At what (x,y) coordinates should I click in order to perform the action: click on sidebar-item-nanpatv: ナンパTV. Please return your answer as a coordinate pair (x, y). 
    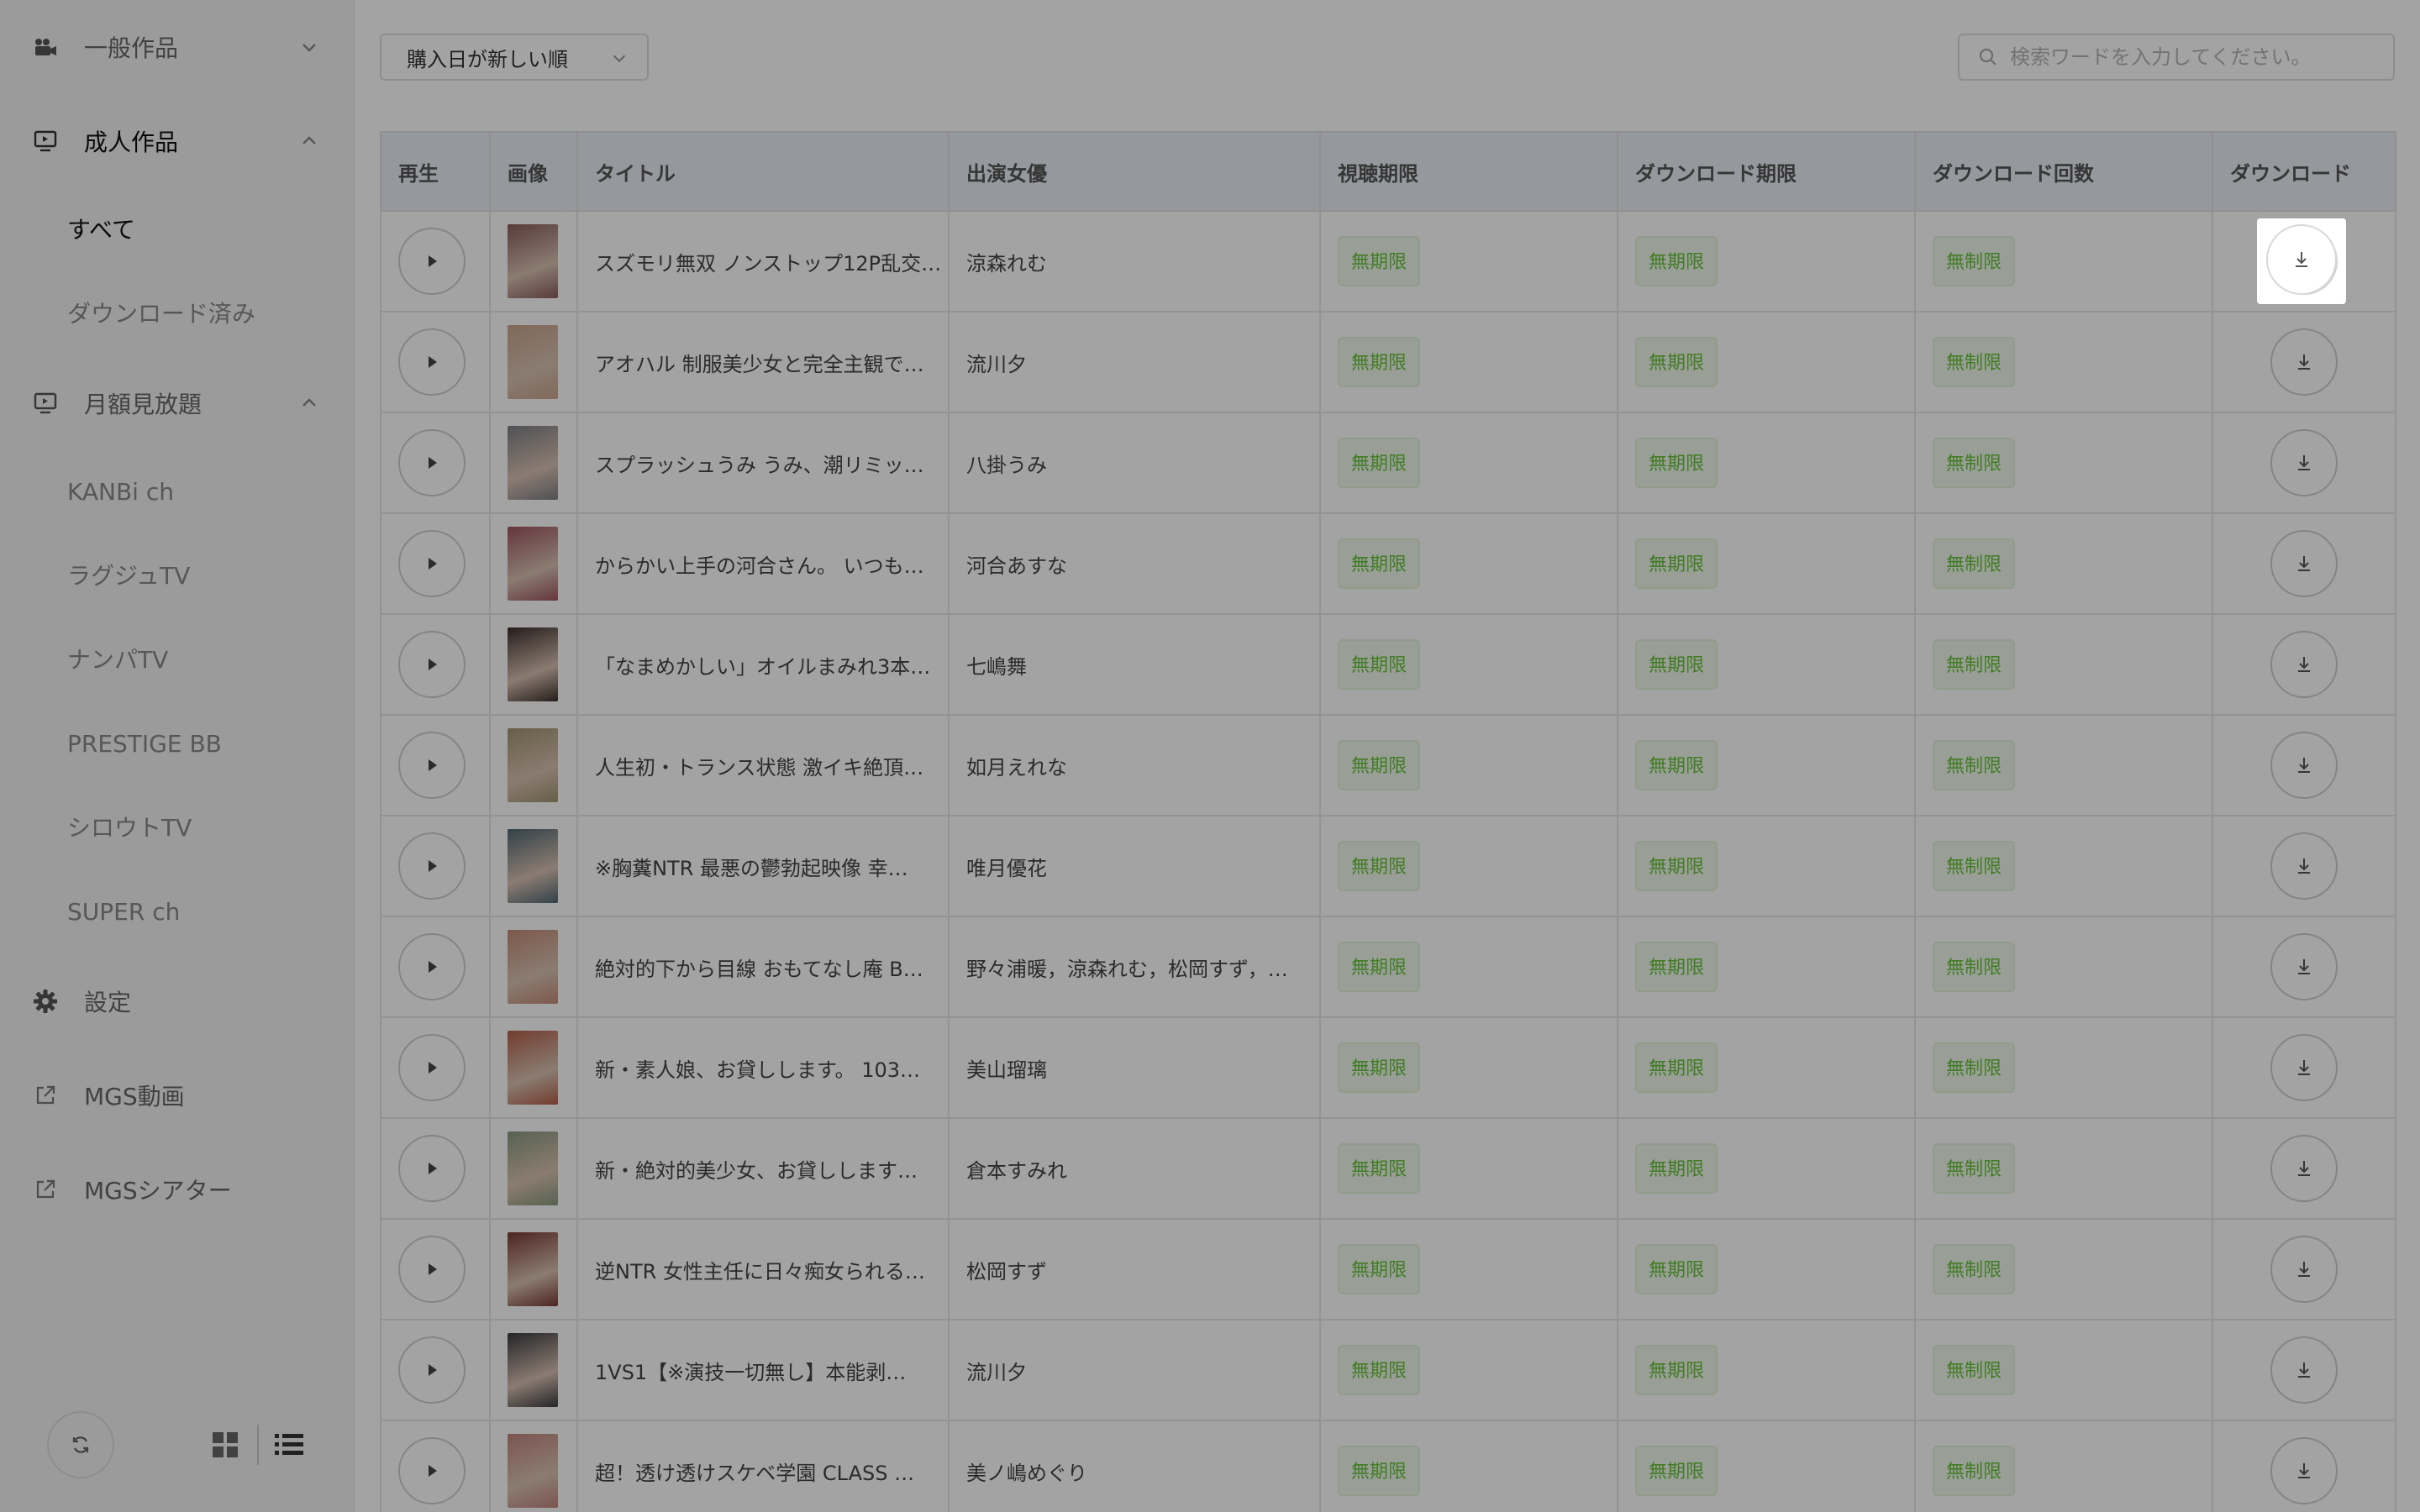
    Looking at the image, I should click on (117, 660).